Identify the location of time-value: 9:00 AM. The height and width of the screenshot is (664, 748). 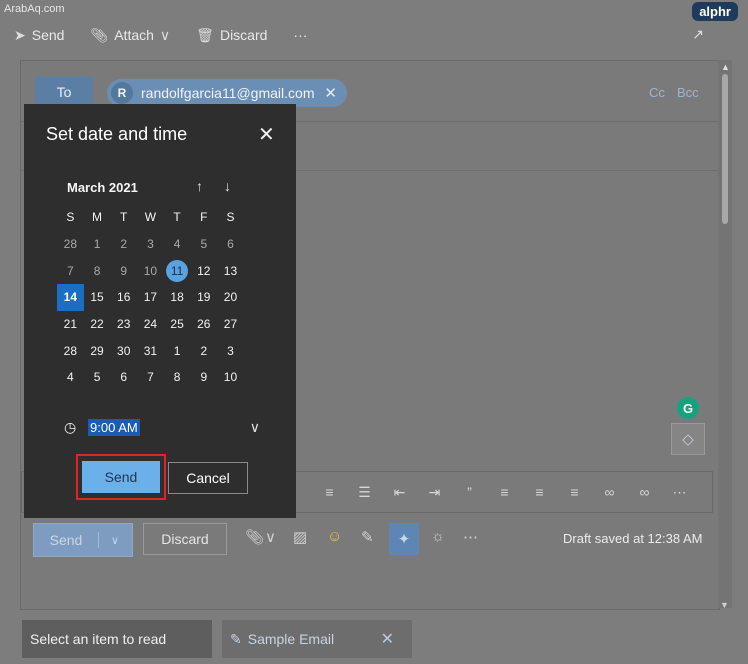
(114, 427).